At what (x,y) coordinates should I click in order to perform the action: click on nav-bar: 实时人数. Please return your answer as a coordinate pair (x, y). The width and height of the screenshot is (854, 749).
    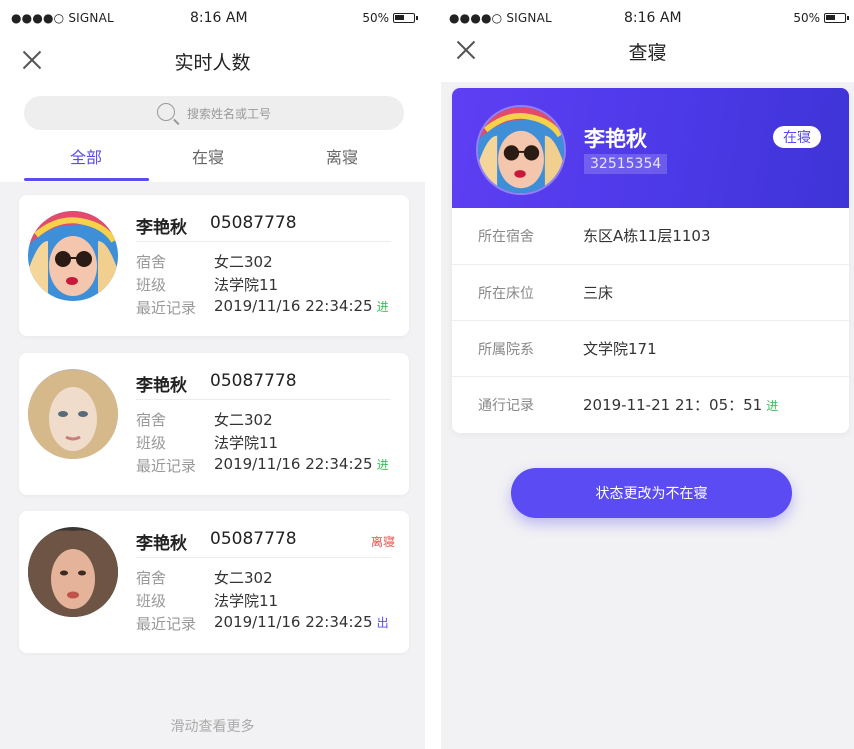
    Looking at the image, I should click on (212, 61).